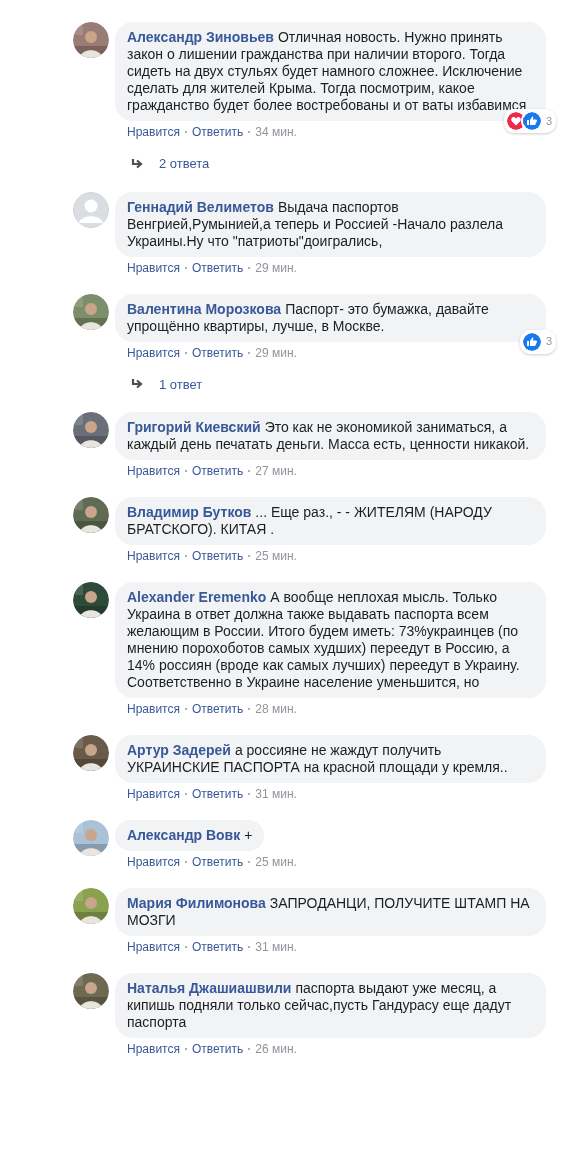  What do you see at coordinates (184, 835) in the screenshot?
I see `comment-author: Александр Вовк` at bounding box center [184, 835].